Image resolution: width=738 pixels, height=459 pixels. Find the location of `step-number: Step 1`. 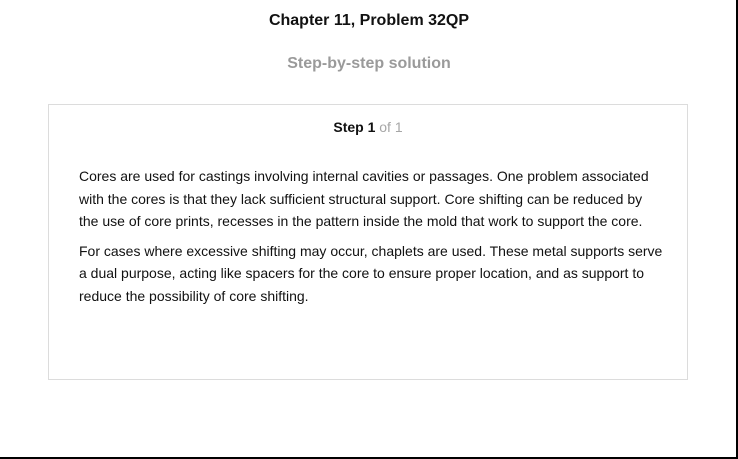

step-number: Step 1 is located at coordinates (354, 127).